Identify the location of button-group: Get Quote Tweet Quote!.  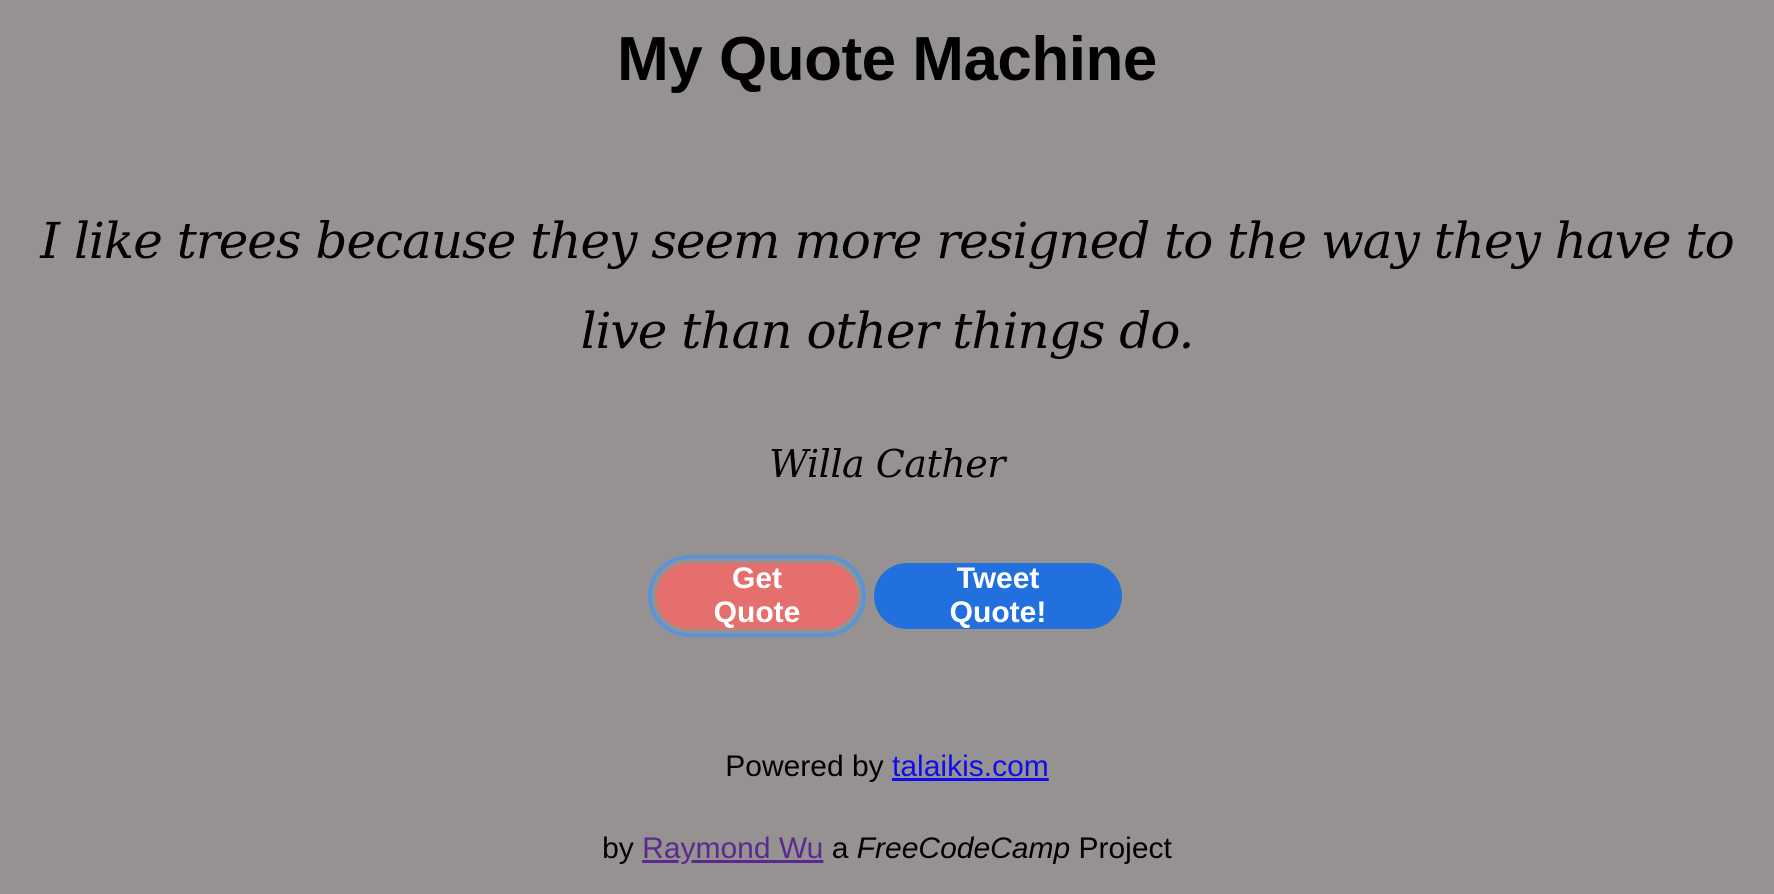
(887, 596).